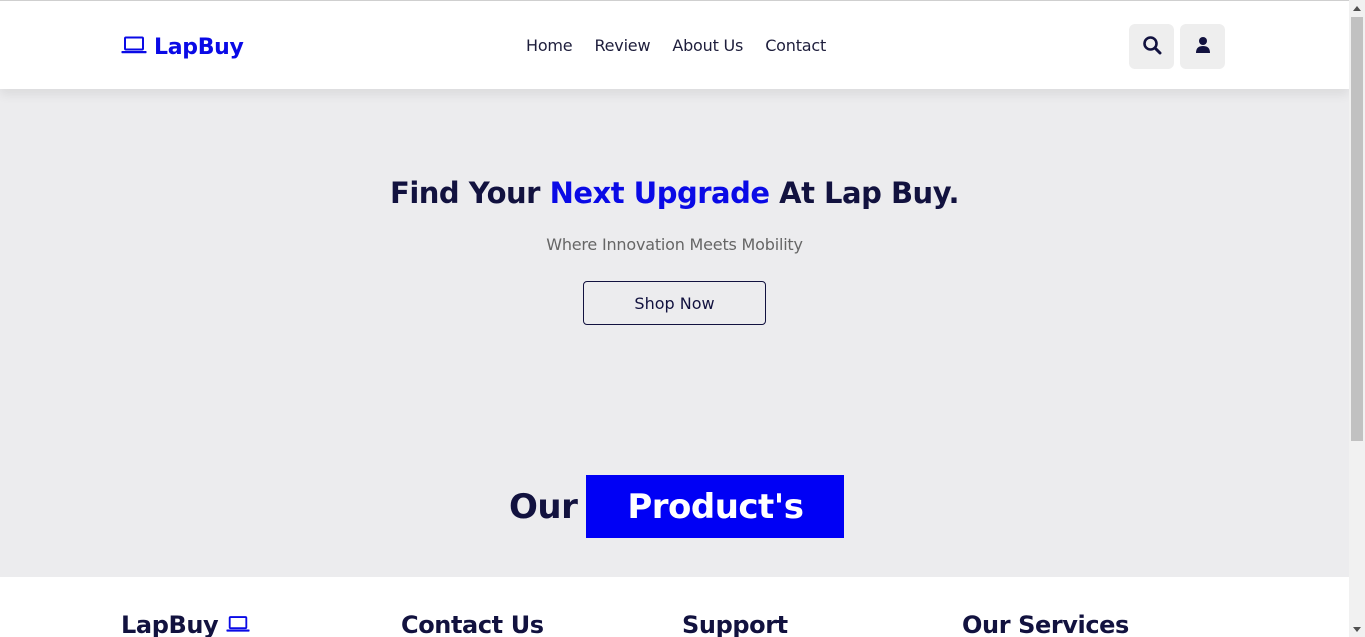 The width and height of the screenshot is (1365, 637). Describe the element at coordinates (1357, 629) in the screenshot. I see `scroll-down-arrow-icon` at that location.